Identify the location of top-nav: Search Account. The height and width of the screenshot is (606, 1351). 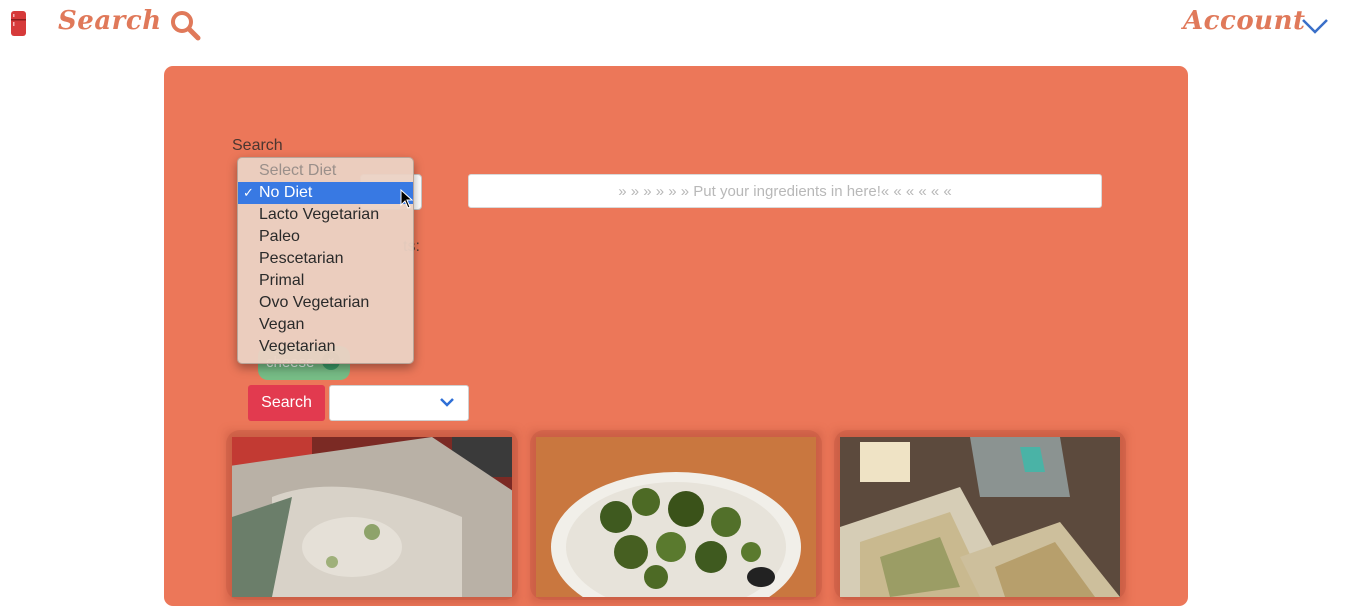
(675, 25).